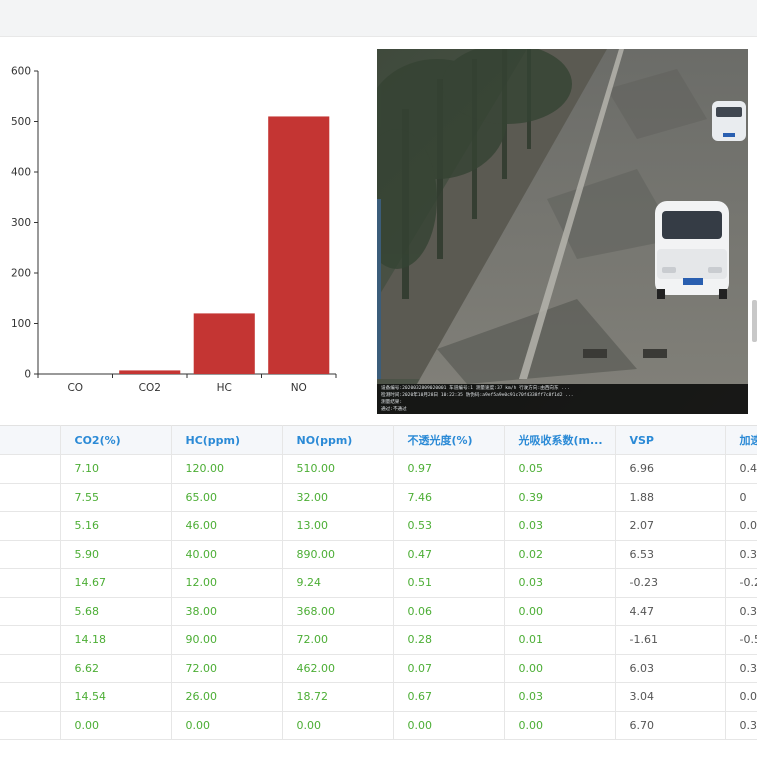  What do you see at coordinates (338, 497) in the screenshot?
I see `table-cell: 32.00` at bounding box center [338, 497].